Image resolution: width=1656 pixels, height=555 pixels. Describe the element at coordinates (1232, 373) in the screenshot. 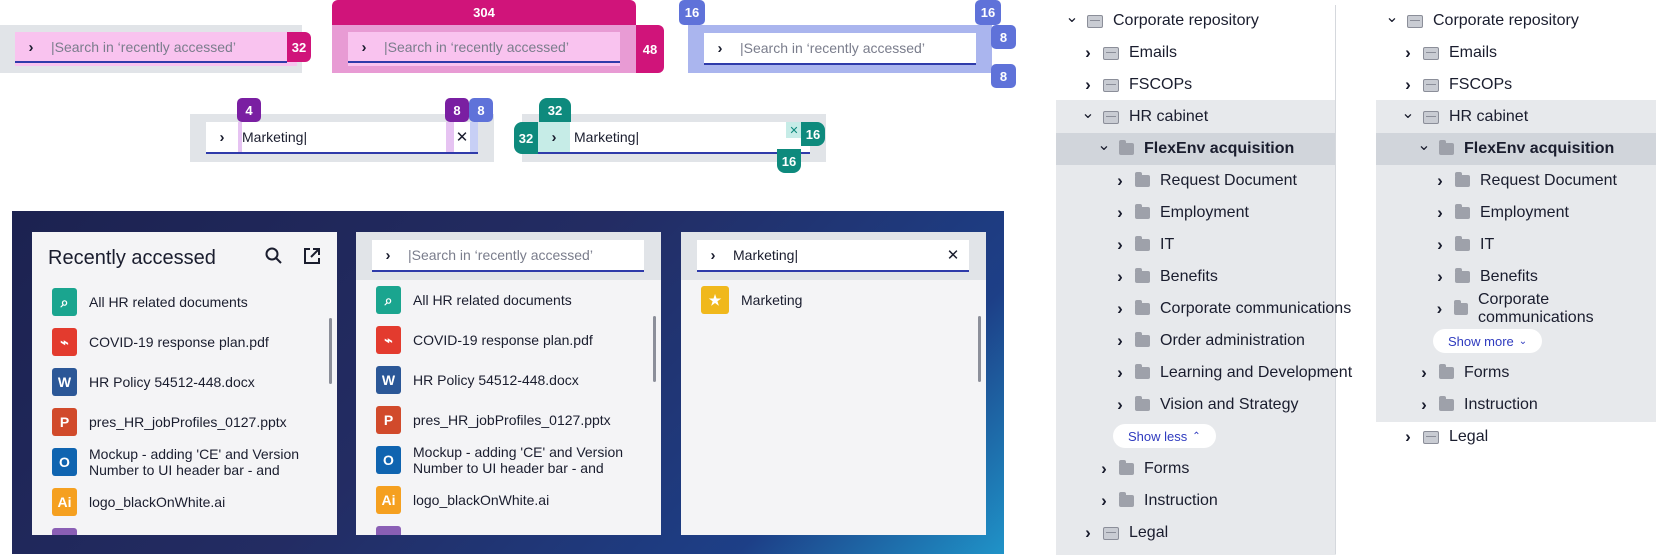

I see `tree-item: › Learning and Development` at that location.